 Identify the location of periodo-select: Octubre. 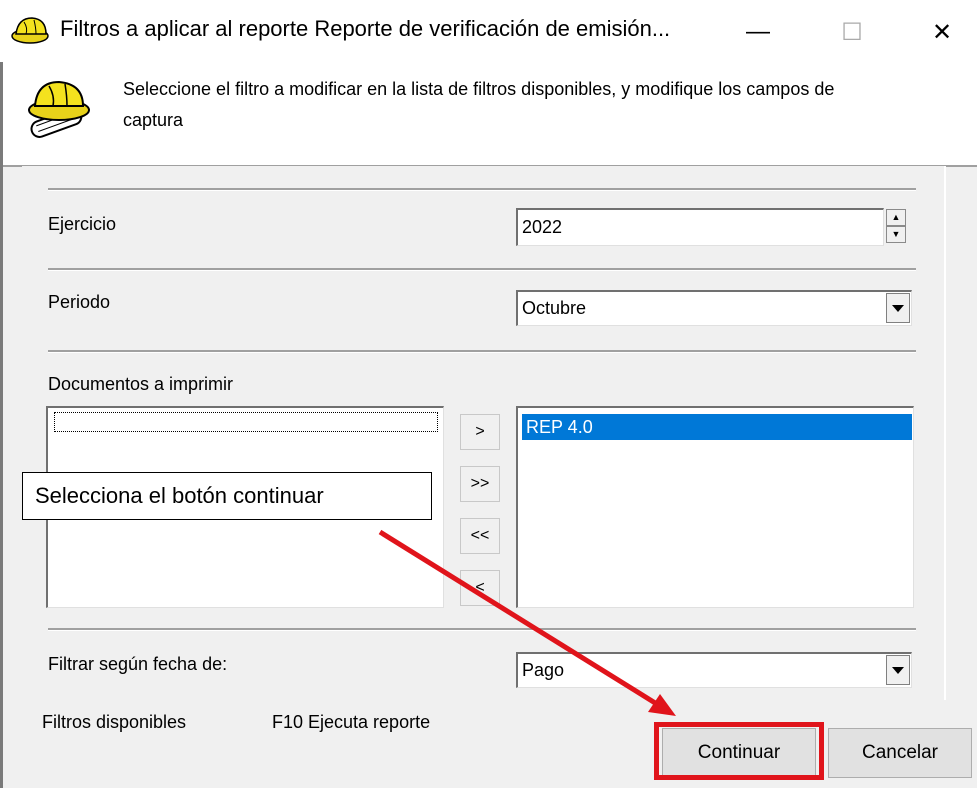
(714, 308).